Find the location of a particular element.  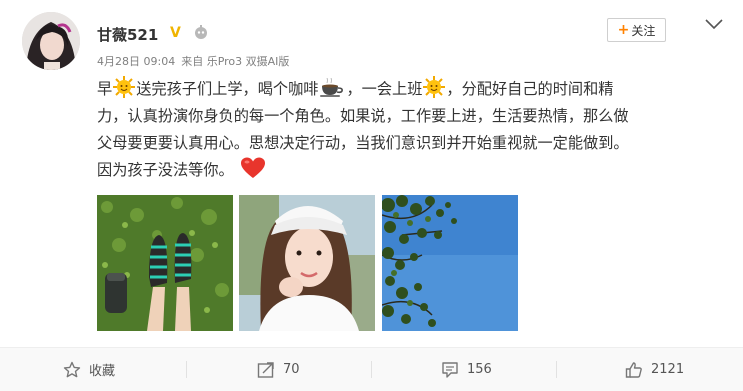

like-button: 2121 is located at coordinates (654, 369).